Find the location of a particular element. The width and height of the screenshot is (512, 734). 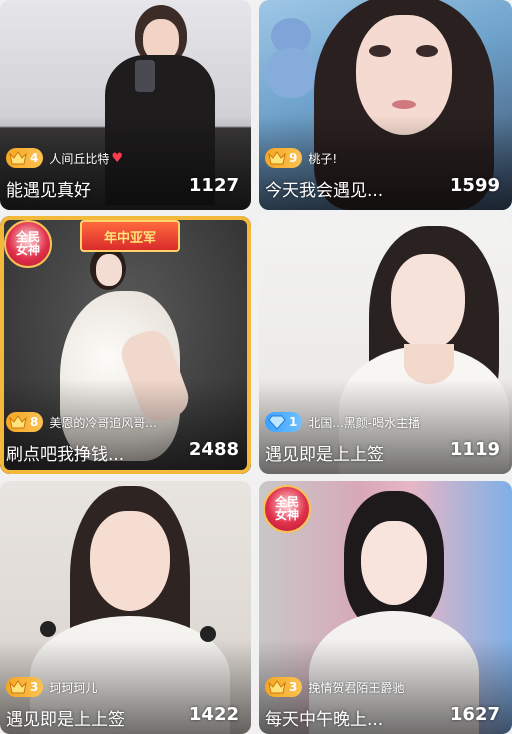

level-badge: 1 is located at coordinates (284, 422).